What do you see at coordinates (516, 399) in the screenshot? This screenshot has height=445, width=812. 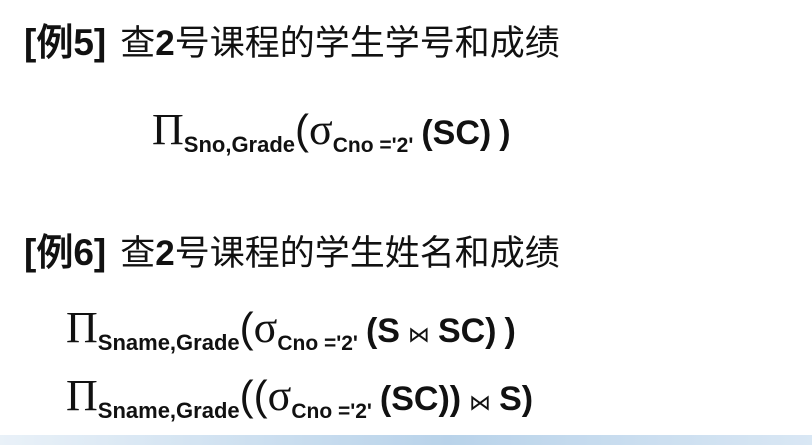 I see `relation-operand-s: S)` at bounding box center [516, 399].